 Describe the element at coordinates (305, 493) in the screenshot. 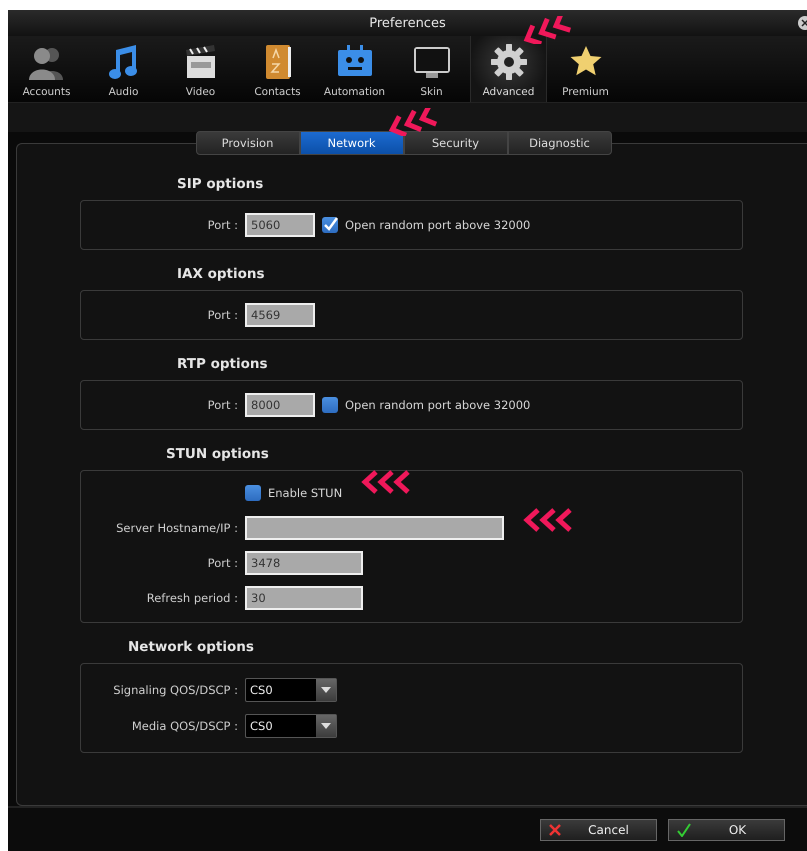

I see `checkbox-label: Enable STUN` at that location.